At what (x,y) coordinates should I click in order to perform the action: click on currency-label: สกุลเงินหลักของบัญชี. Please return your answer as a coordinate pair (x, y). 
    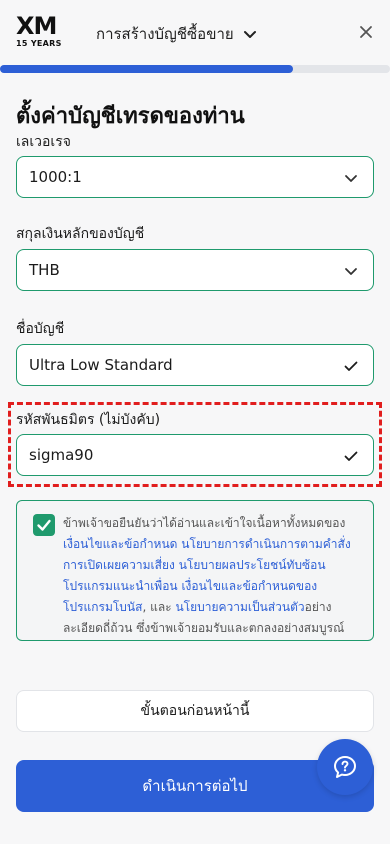
    Looking at the image, I should click on (80, 234).